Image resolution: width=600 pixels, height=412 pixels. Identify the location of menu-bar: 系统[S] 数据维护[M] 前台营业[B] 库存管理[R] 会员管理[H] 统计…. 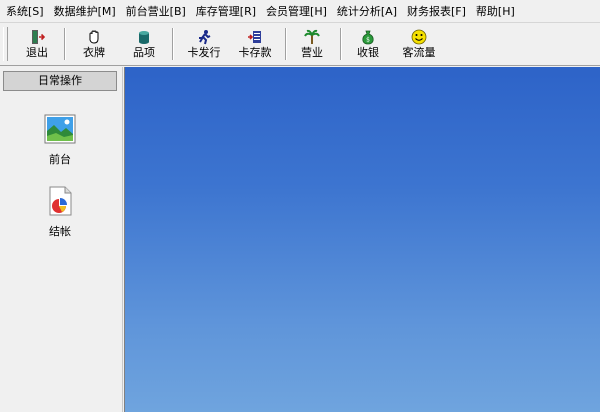
(300, 11).